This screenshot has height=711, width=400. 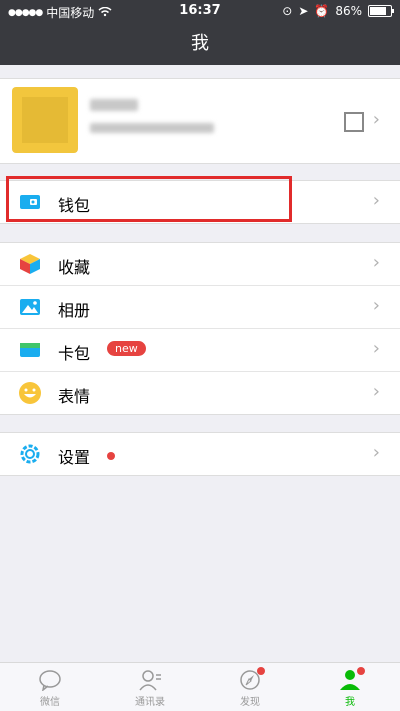 I want to click on menu-label-stickers: 表情, so click(x=74, y=396).